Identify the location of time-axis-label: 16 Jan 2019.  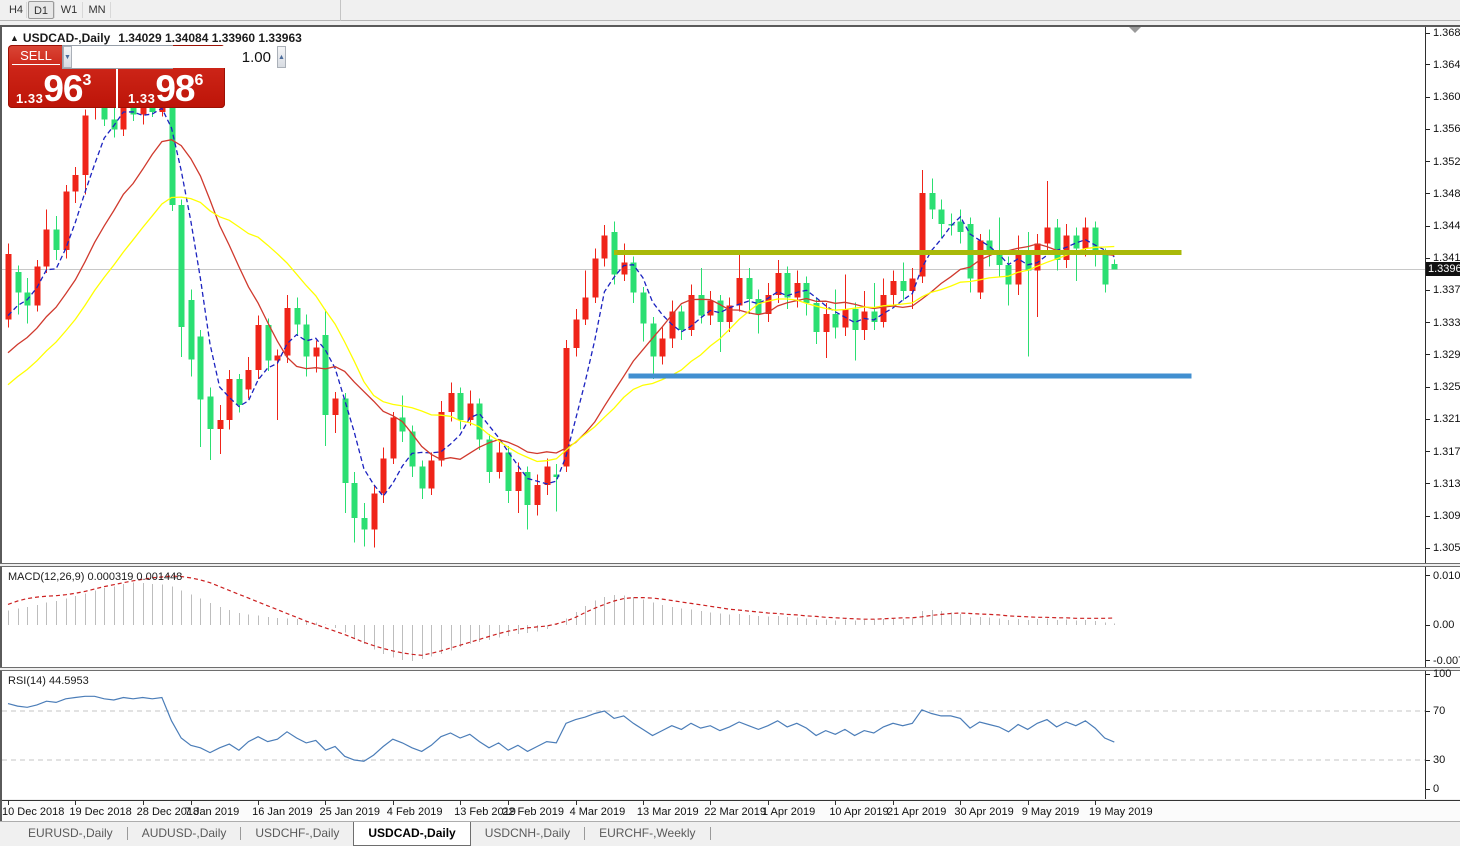
(282, 812).